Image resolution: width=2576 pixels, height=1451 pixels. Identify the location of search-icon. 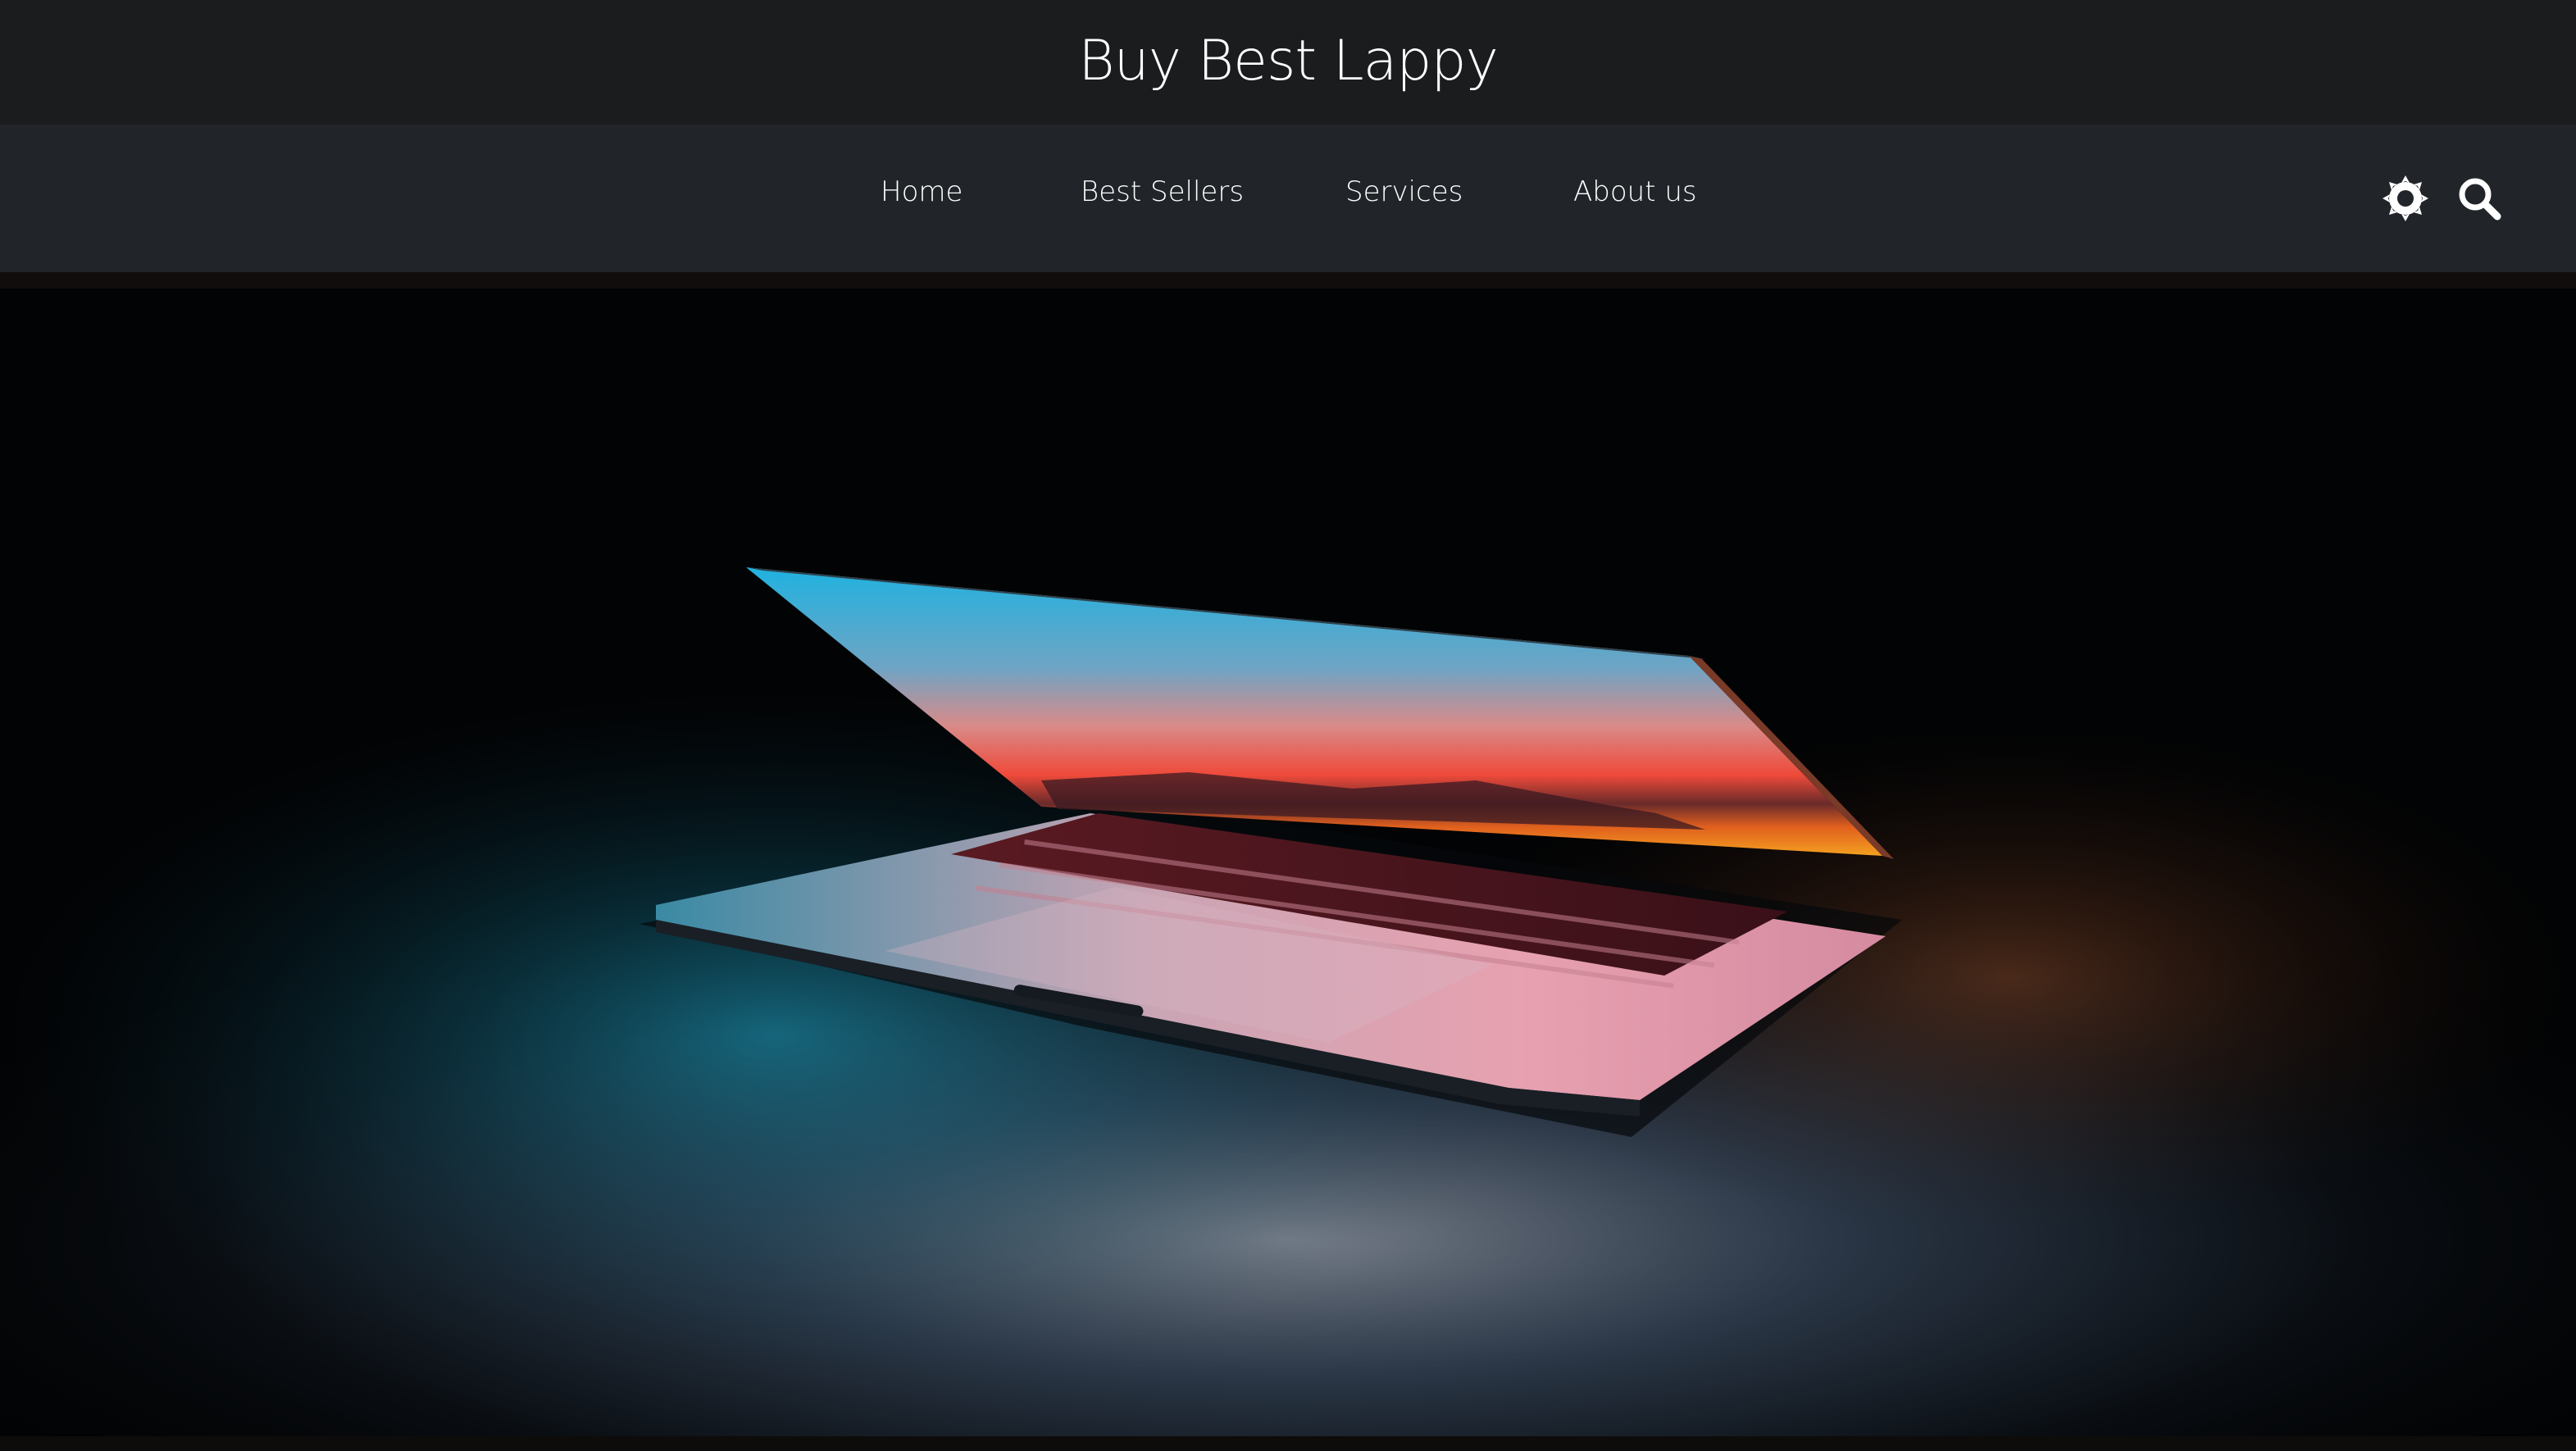
(2480, 199).